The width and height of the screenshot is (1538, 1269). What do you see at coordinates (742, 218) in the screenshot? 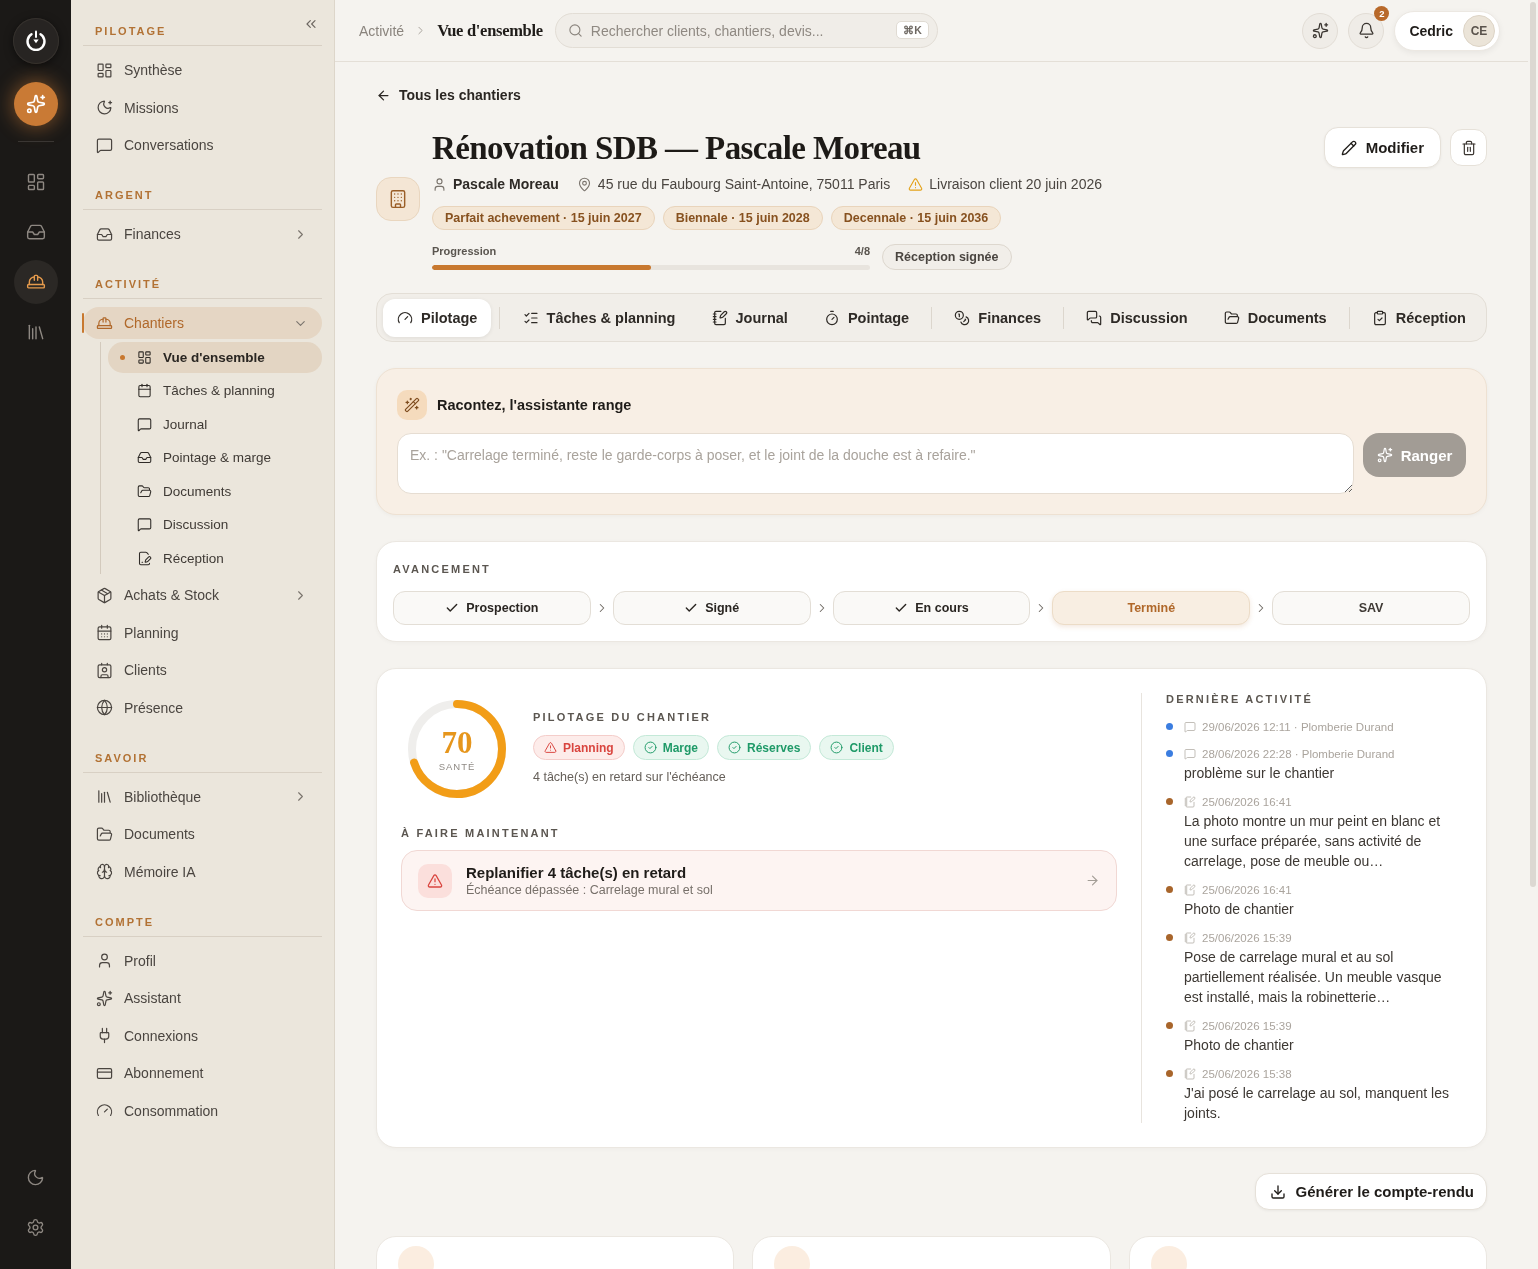
I see `warranty-tag: Biennale · 15 juin 2028` at bounding box center [742, 218].